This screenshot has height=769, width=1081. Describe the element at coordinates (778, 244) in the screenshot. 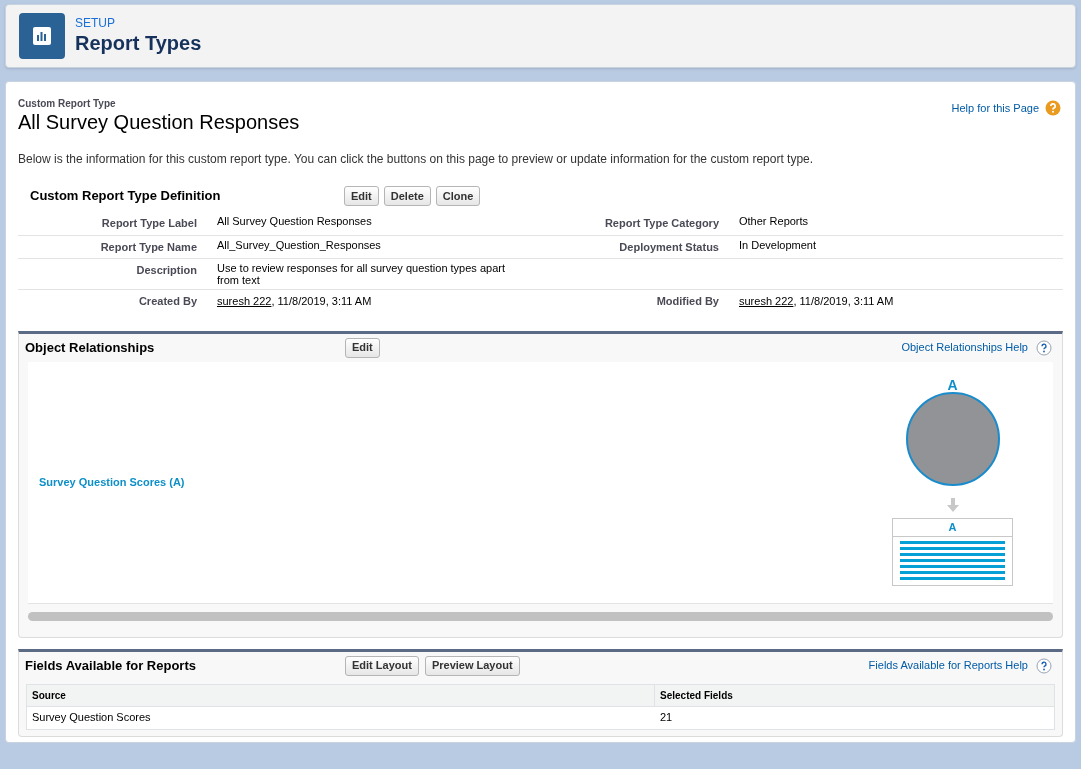

I see `field-value: In Development` at that location.